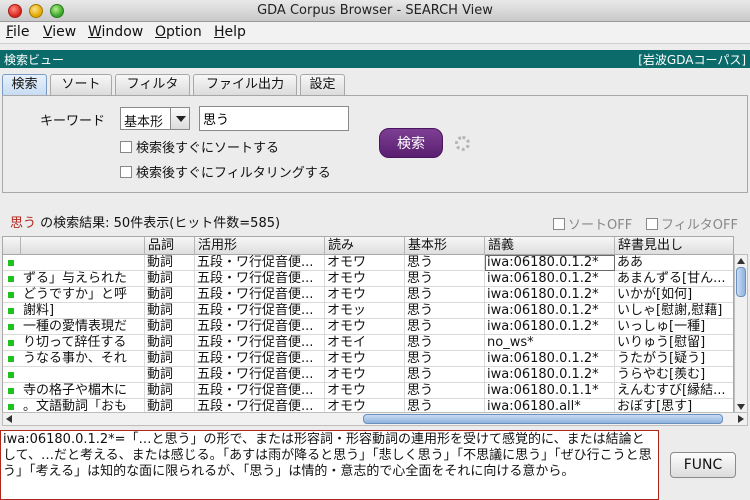 The height and width of the screenshot is (500, 750). What do you see at coordinates (322, 84) in the screenshot?
I see `tab-settings: 設定` at bounding box center [322, 84].